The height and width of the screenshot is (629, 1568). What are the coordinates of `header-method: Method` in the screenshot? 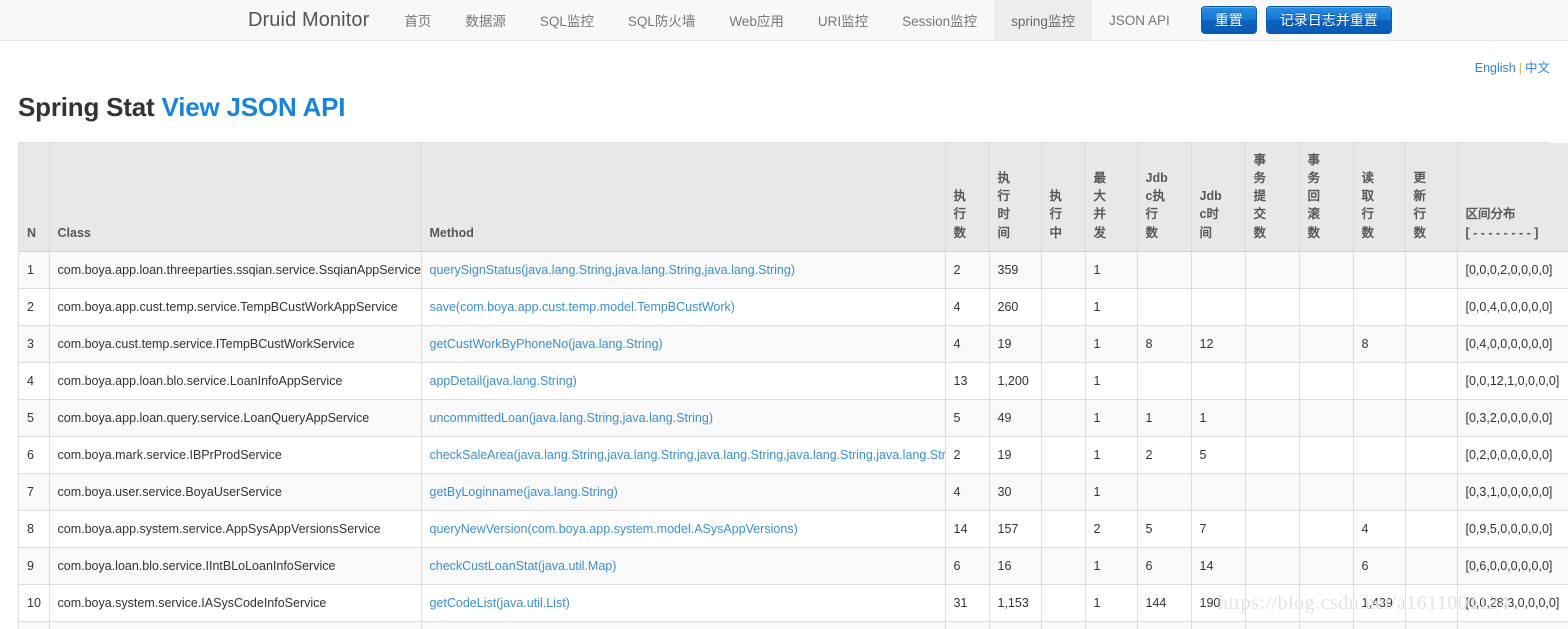 It's located at (683, 197).